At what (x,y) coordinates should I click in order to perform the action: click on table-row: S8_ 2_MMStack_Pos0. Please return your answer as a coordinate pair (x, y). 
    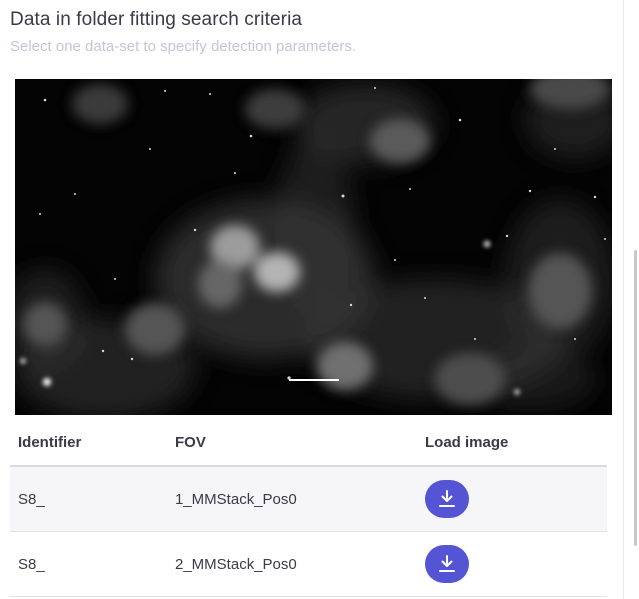
    Looking at the image, I should click on (308, 564).